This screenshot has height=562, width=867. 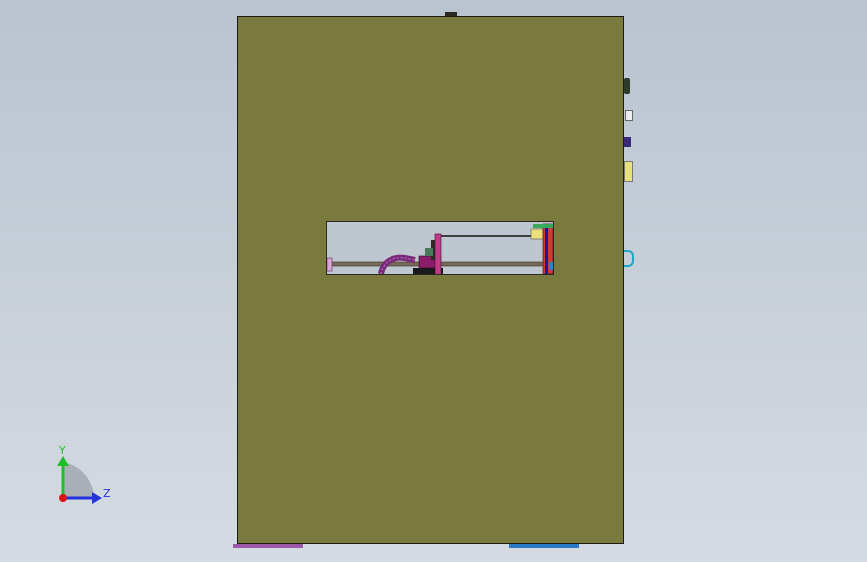 I want to click on mechanism-drawing, so click(x=440, y=248).